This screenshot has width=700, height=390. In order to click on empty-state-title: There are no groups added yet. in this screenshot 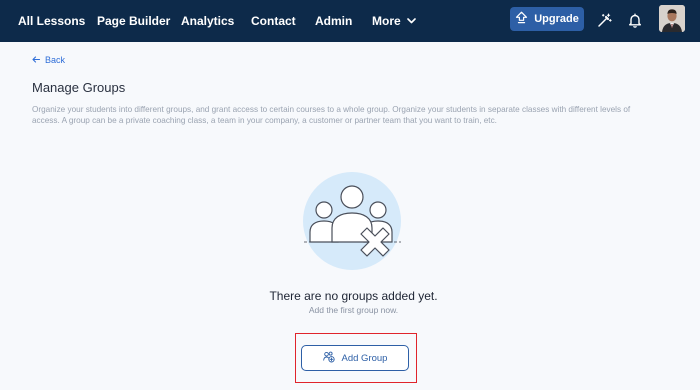, I will do `click(353, 296)`.